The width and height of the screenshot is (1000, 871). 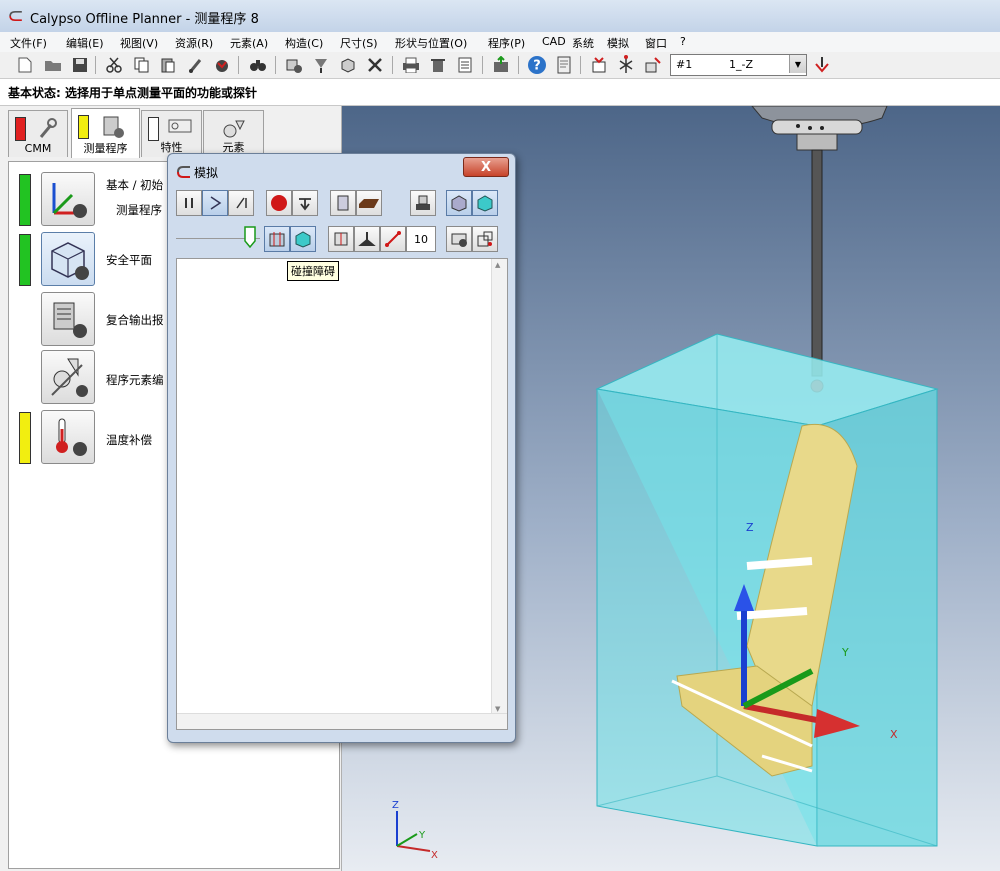 I want to click on probe-star-icon, so click(x=626, y=65).